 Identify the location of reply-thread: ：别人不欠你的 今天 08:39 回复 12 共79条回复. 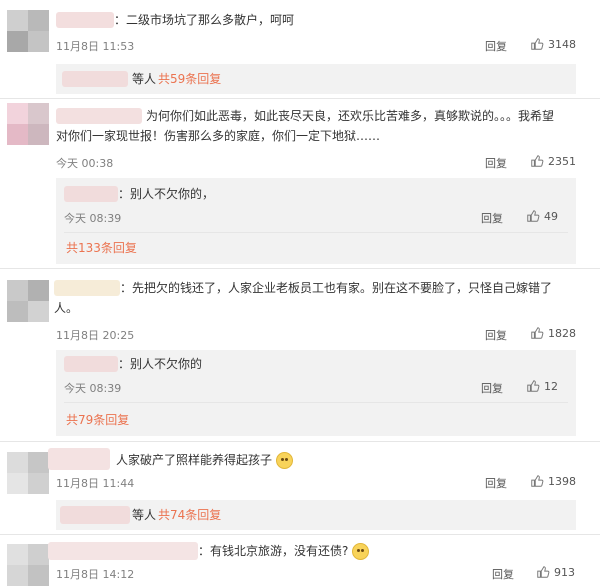
(316, 393).